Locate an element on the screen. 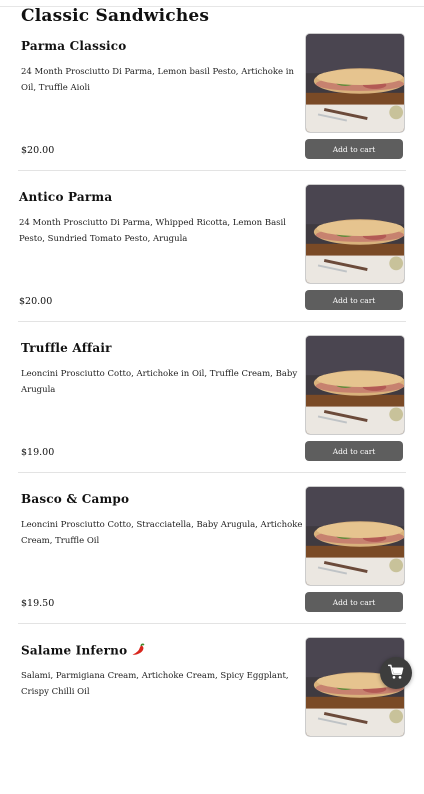 Image resolution: width=424 pixels, height=794 pixels. item-name: Basco & Campo is located at coordinates (75, 499).